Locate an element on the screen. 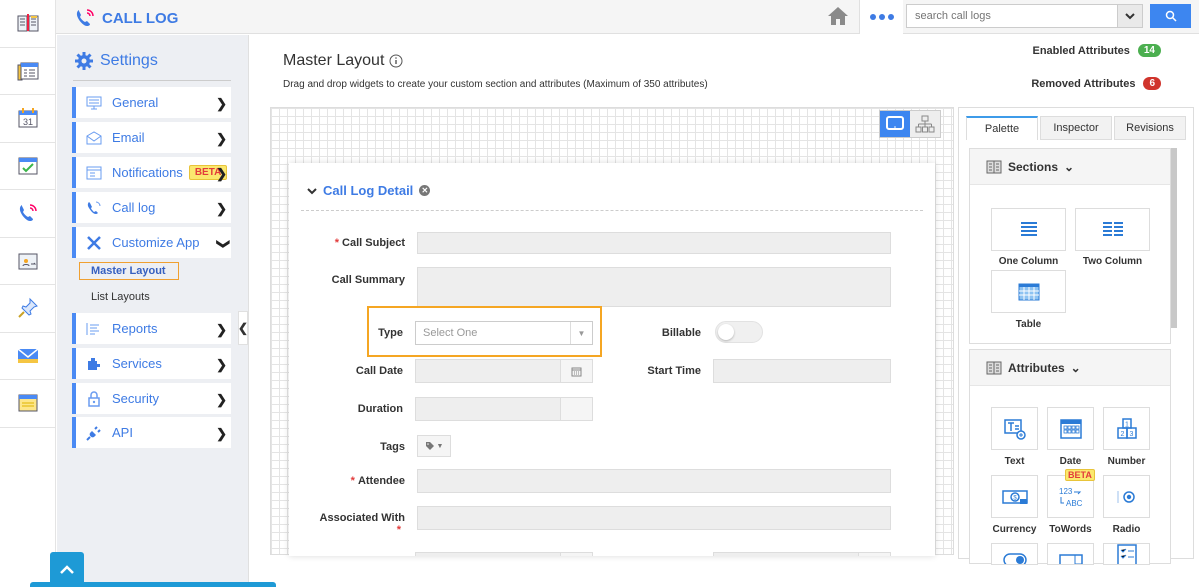 The image size is (1199, 587). rail-item-tasks is located at coordinates (27, 166).